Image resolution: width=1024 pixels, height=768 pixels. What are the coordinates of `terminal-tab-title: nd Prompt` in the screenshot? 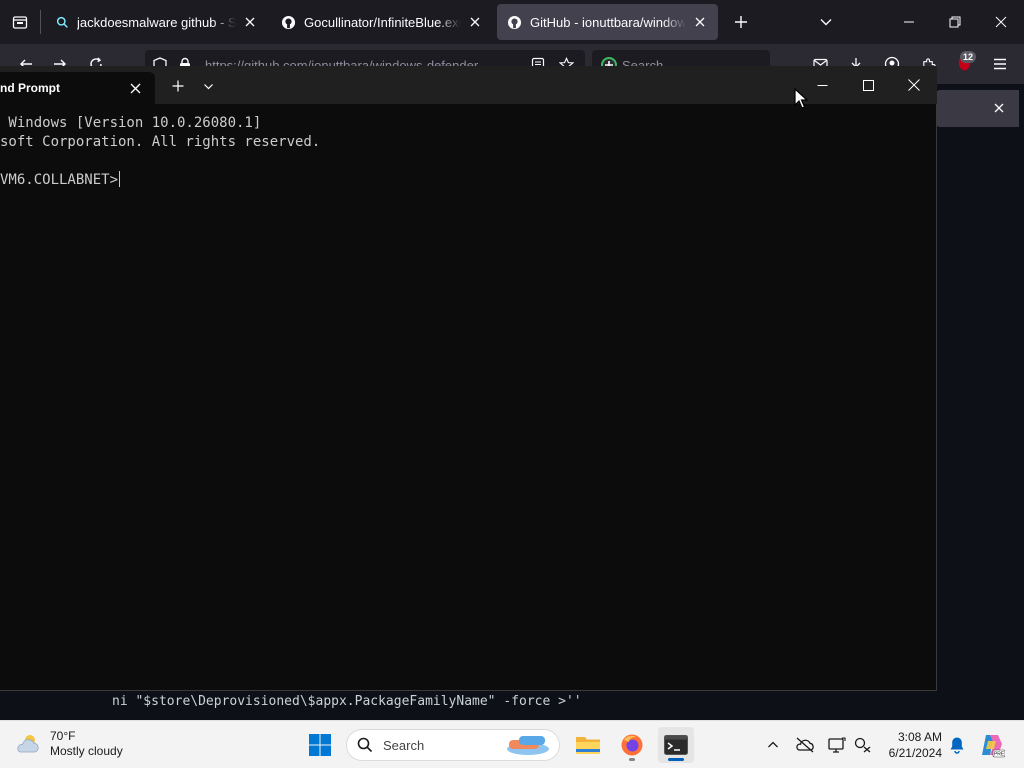 It's located at (30, 88).